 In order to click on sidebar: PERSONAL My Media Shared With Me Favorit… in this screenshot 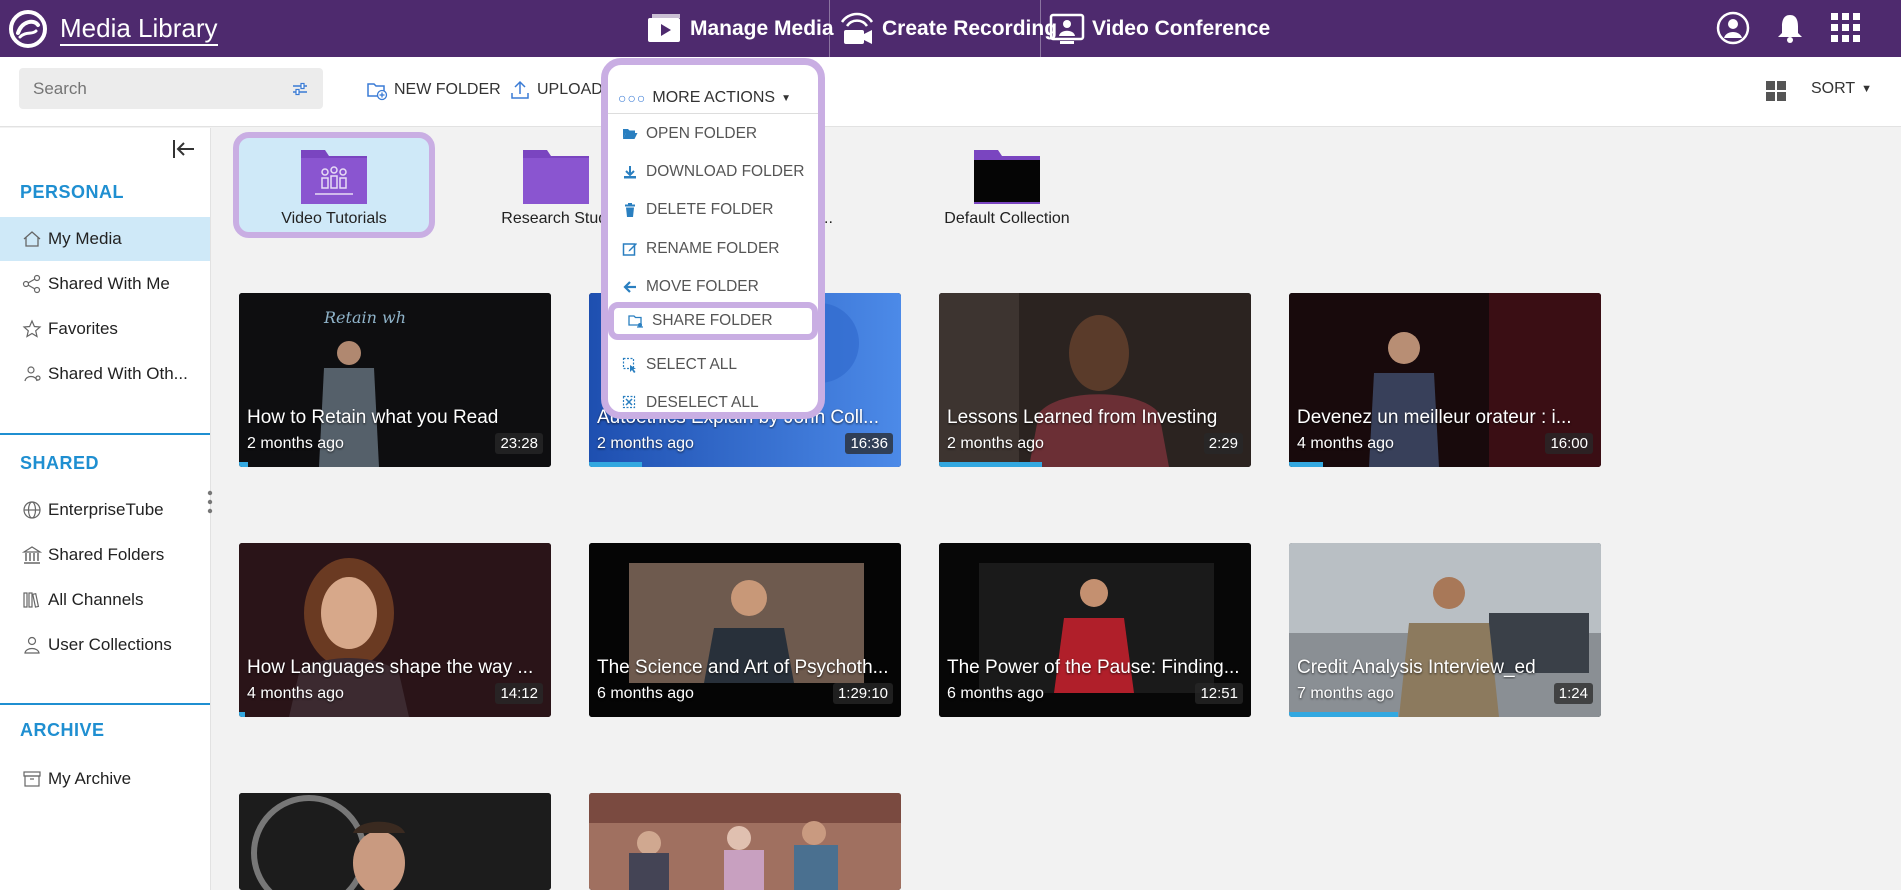, I will do `click(106, 509)`.